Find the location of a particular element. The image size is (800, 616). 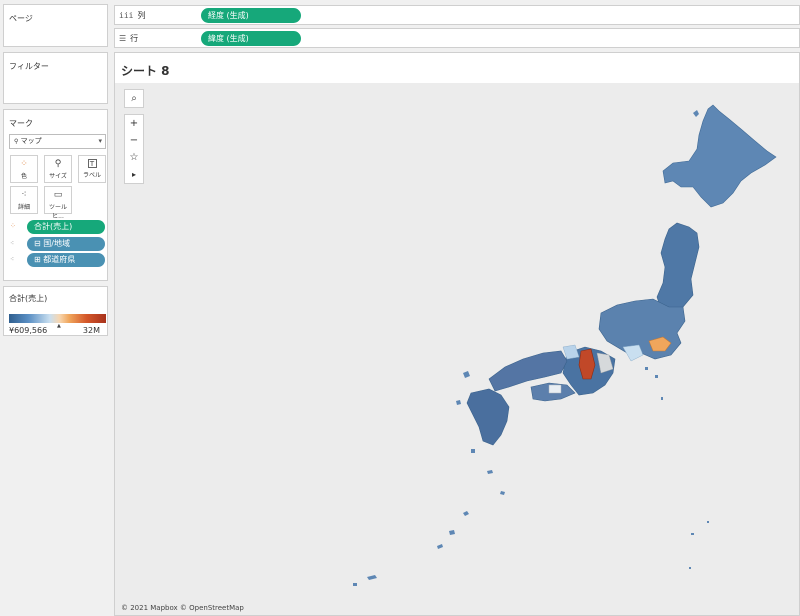

marks-pill-row: ⁘ 合計(売上) is located at coordinates (58, 227).